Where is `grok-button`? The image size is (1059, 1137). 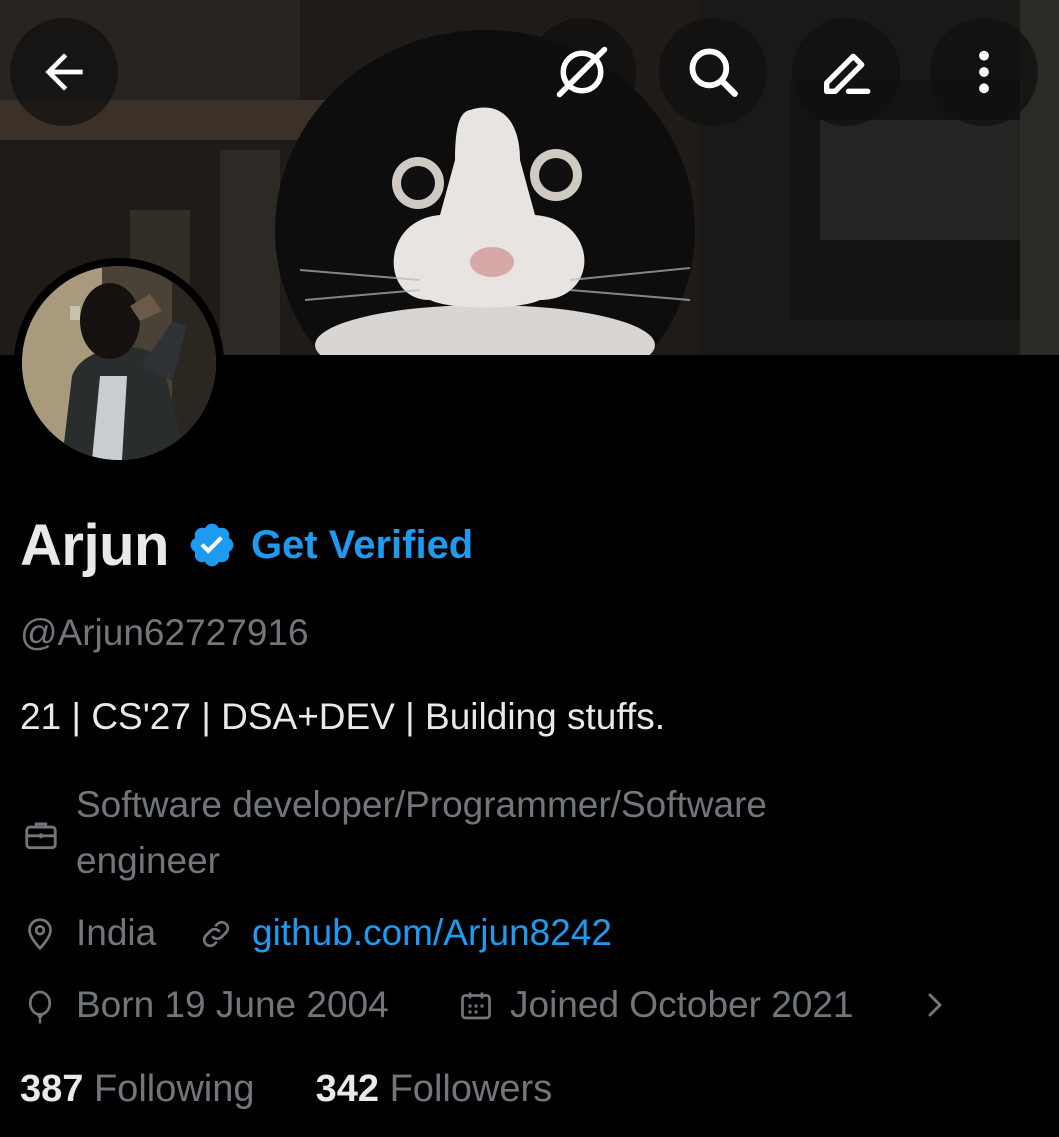 grok-button is located at coordinates (582, 72).